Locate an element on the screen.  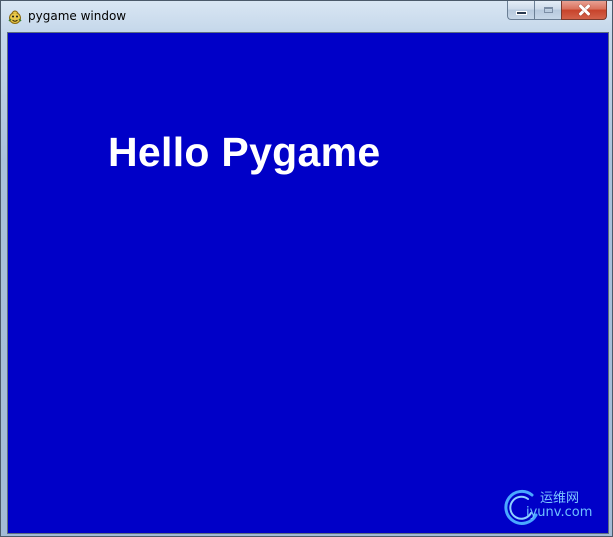
close-button is located at coordinates (584, 10).